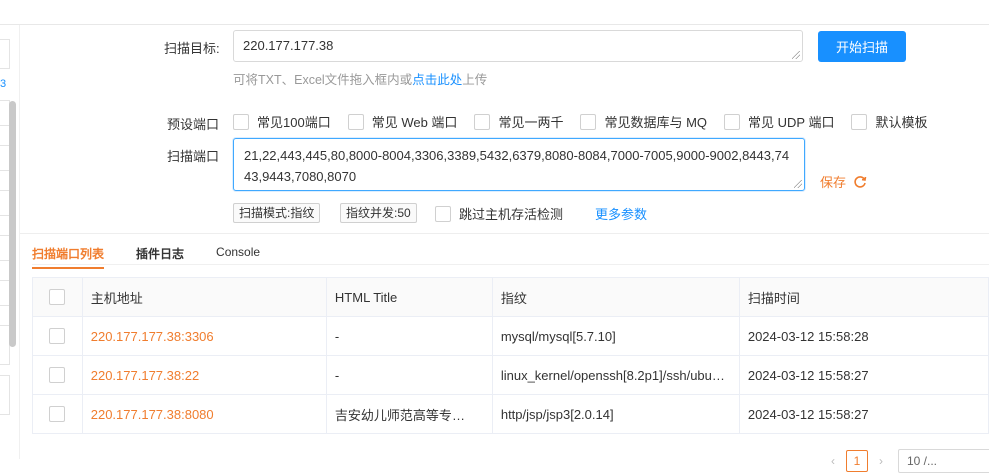 This screenshot has height=473, width=989. I want to click on start-scan-button: 开始扫描, so click(862, 46).